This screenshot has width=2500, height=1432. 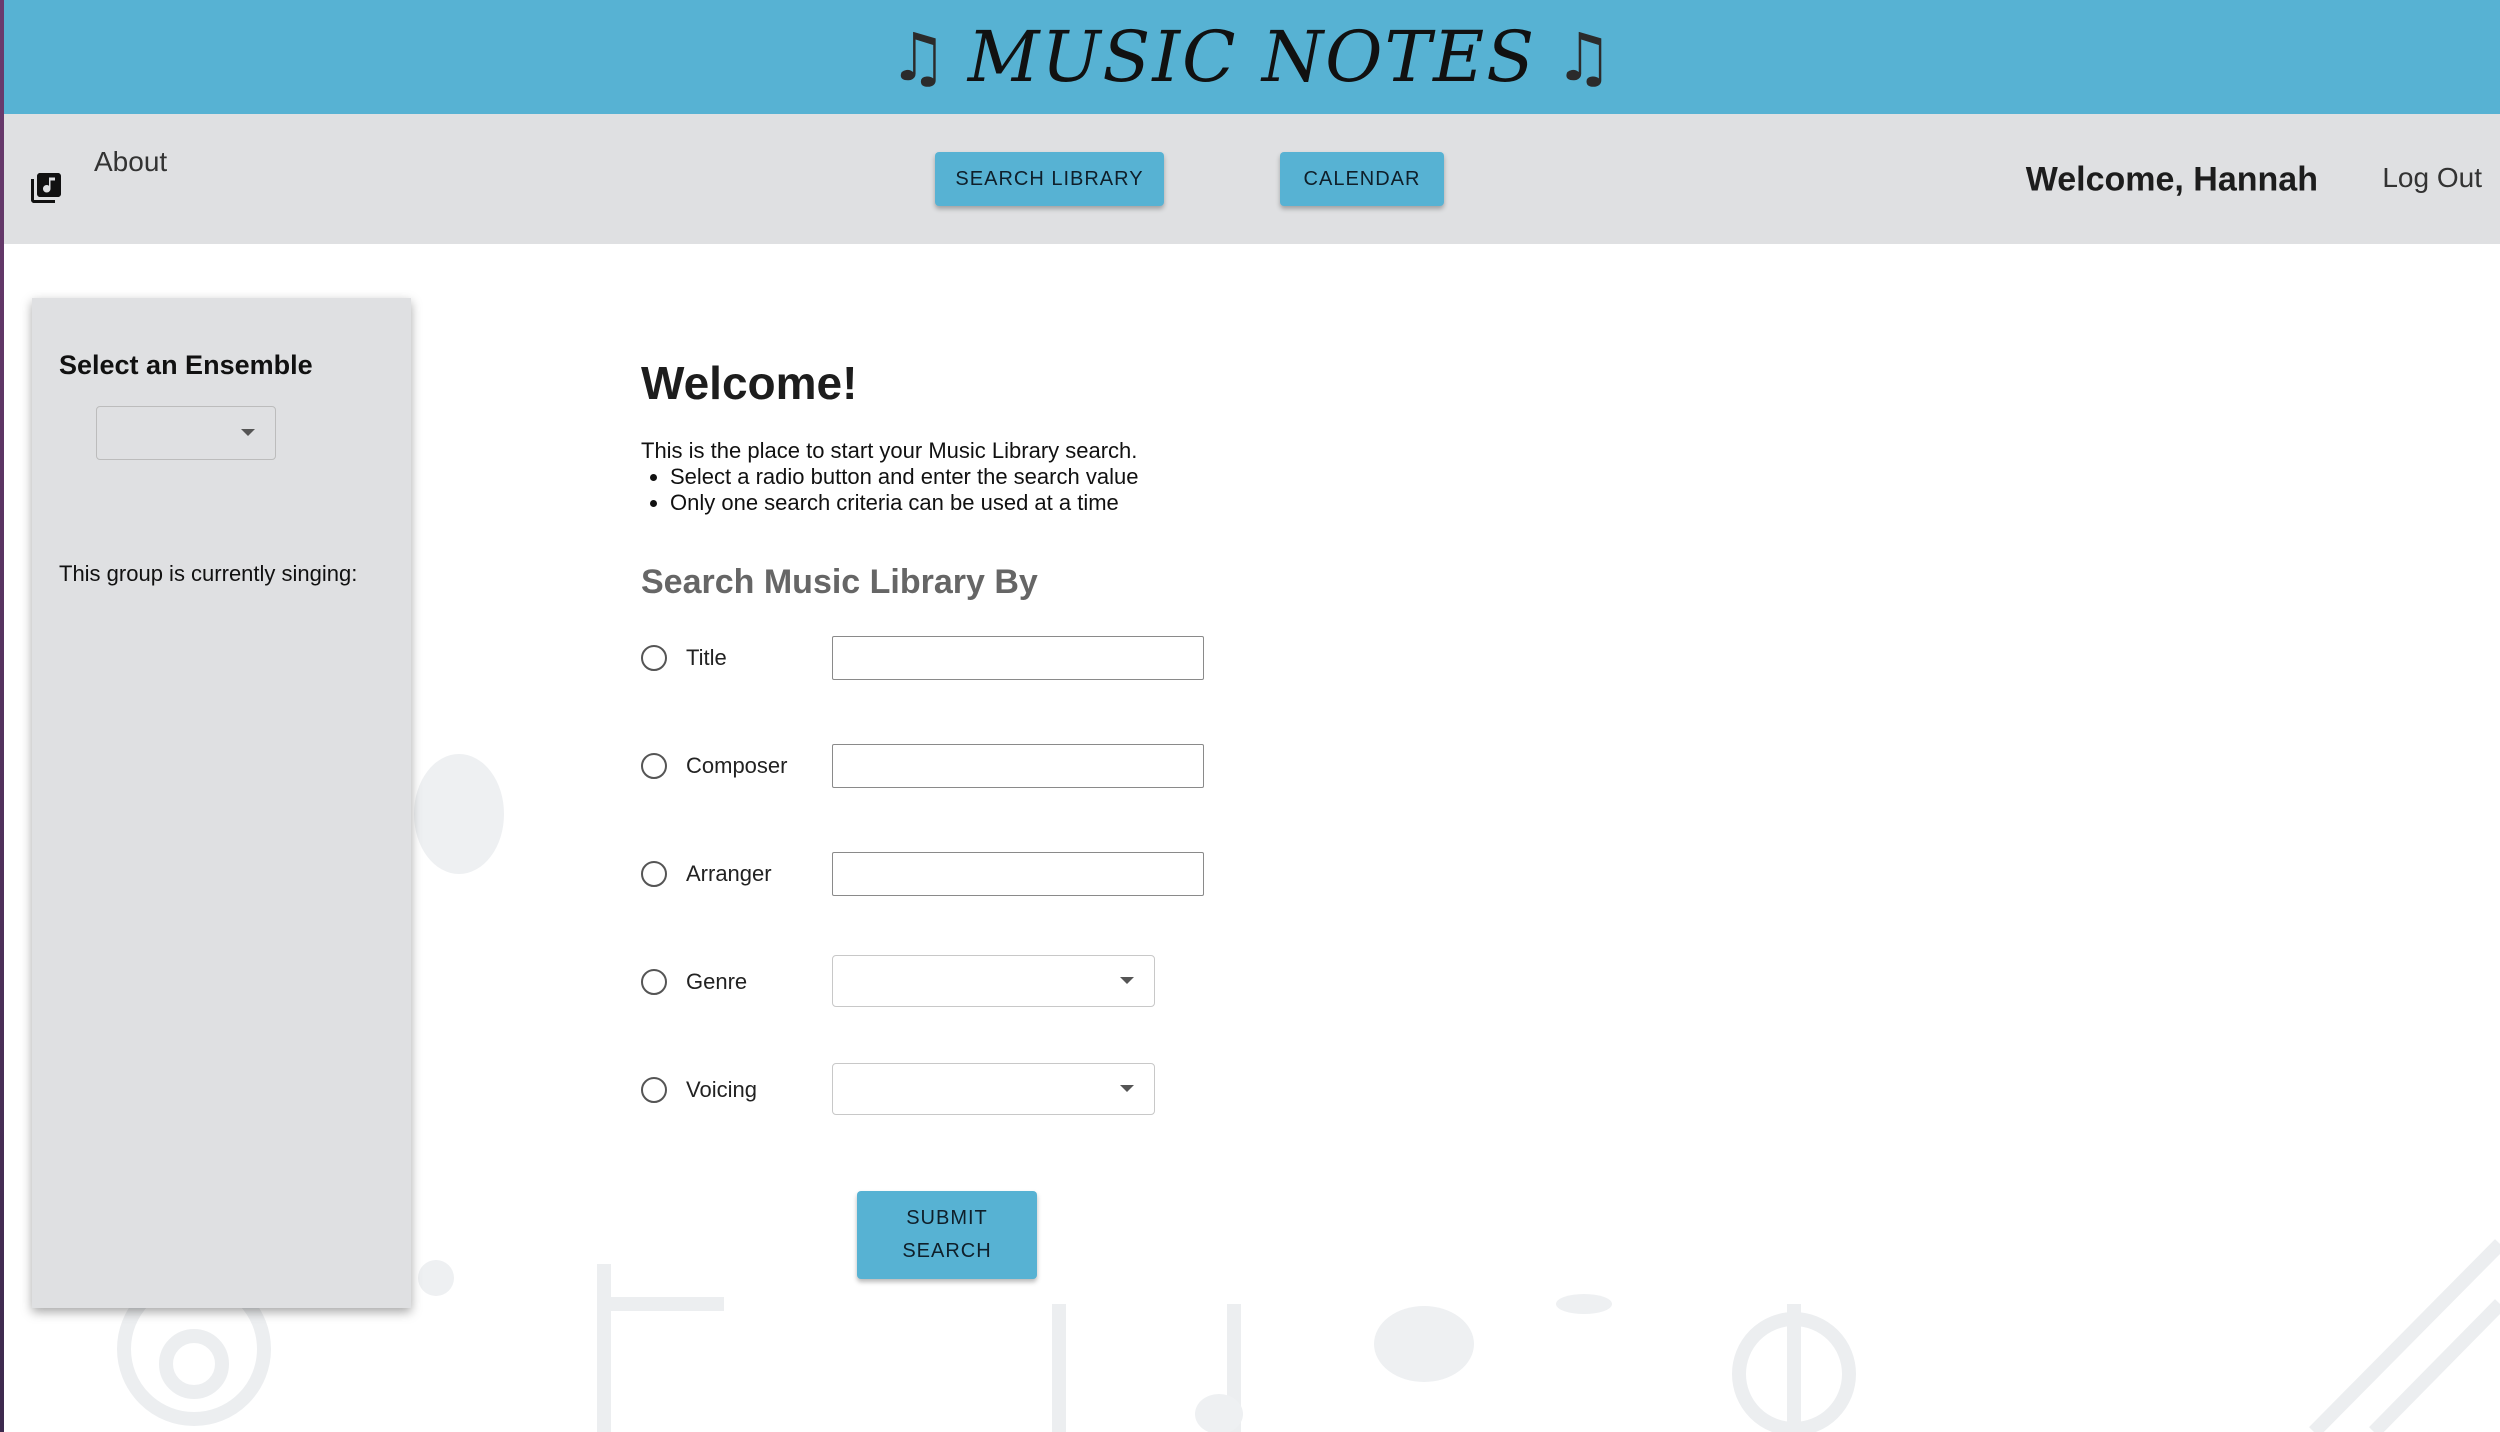 What do you see at coordinates (654, 982) in the screenshot?
I see `radio-genre` at bounding box center [654, 982].